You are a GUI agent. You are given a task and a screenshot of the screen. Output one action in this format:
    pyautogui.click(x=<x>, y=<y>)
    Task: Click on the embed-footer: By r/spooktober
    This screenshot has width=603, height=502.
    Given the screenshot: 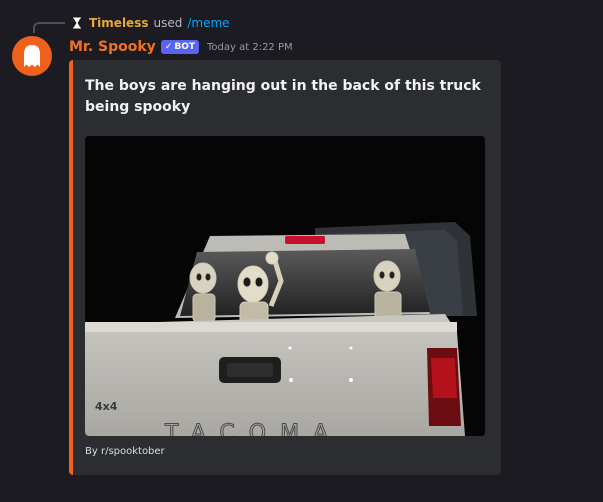 What is the action you would take?
    pyautogui.click(x=125, y=451)
    